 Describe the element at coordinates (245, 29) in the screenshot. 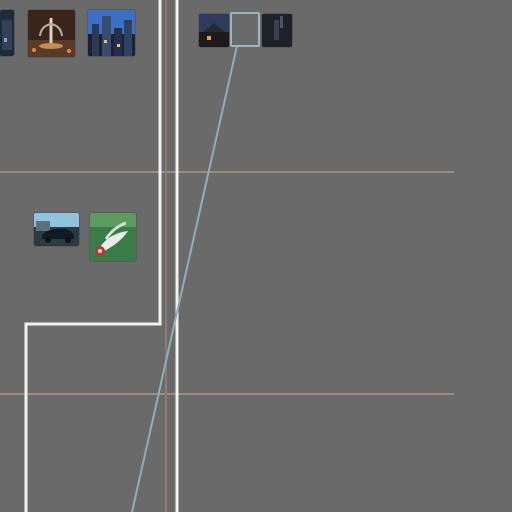

I see `thumb-empty-slot` at that location.